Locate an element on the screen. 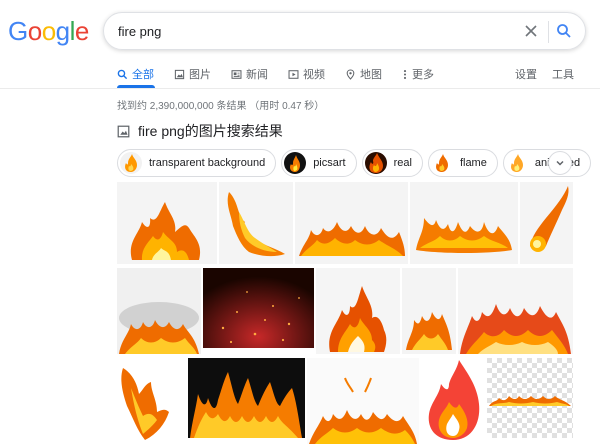  search-input is located at coordinates (308, 31).